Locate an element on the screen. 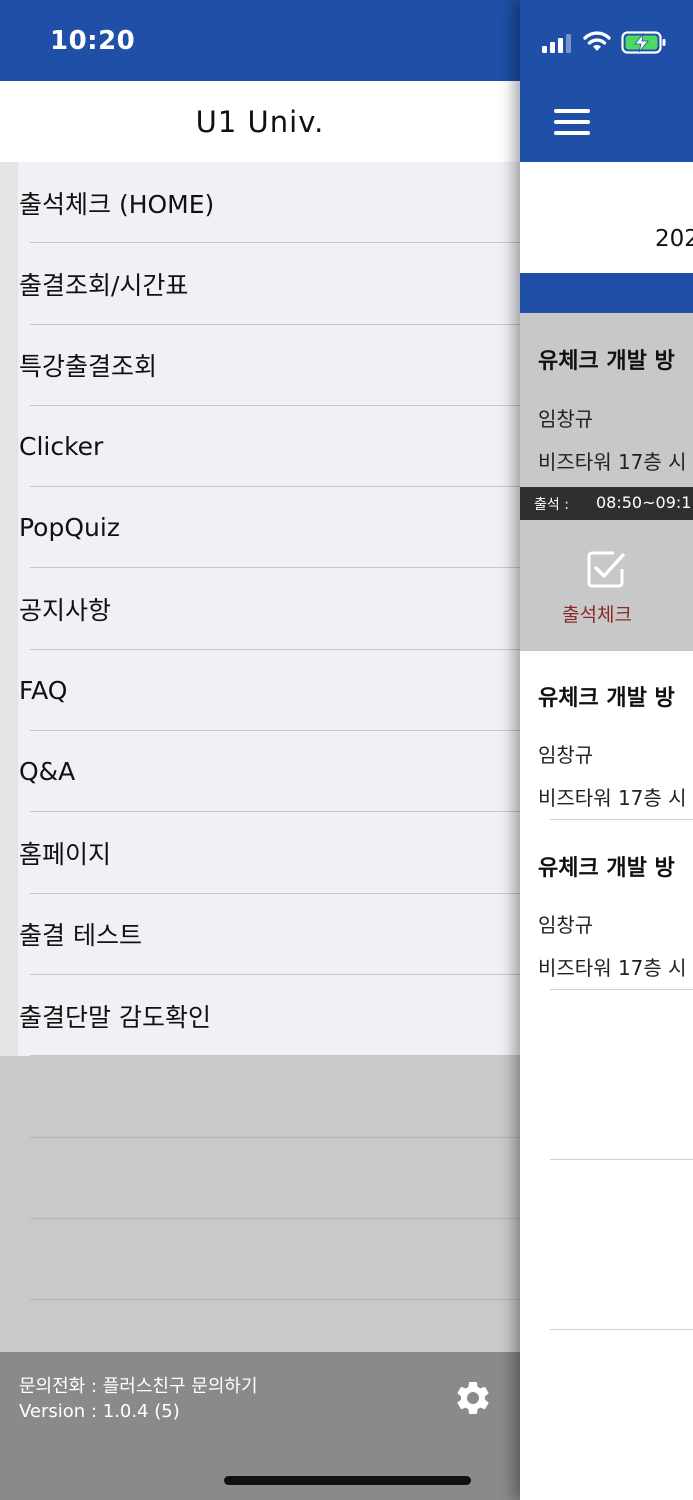 The height and width of the screenshot is (1500, 693). battery-icon is located at coordinates (643, 42).